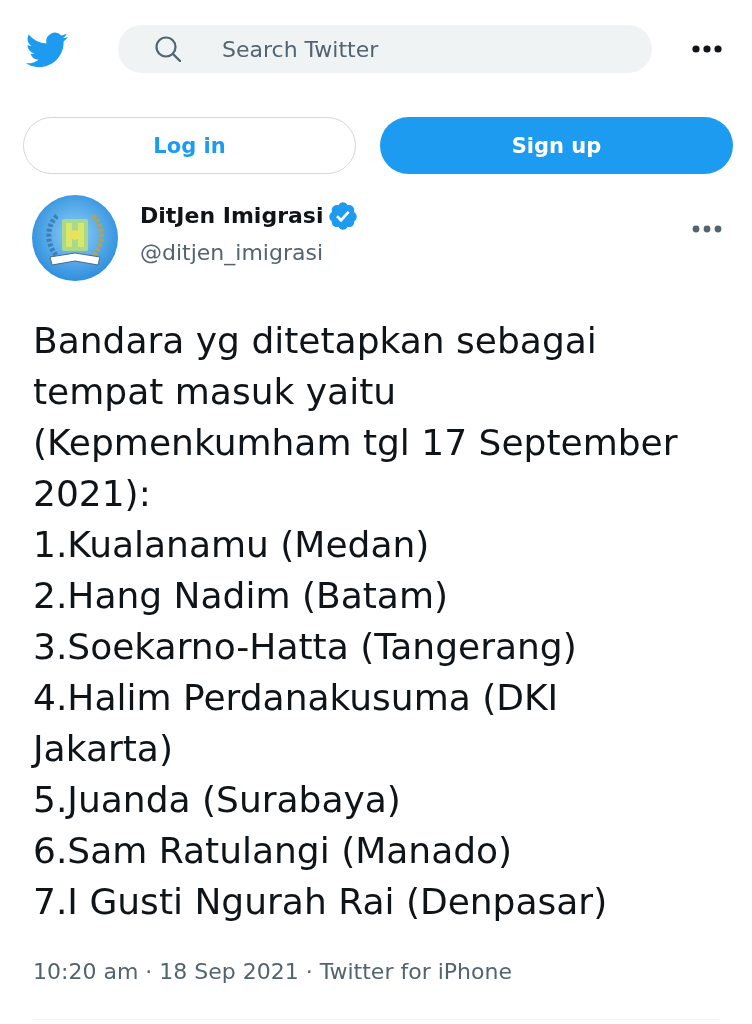 This screenshot has height=1024, width=752. I want to click on tweet-timestamp: 10:20 am · 18 Sep 2021 · Twitter for iPhone, so click(272, 972).